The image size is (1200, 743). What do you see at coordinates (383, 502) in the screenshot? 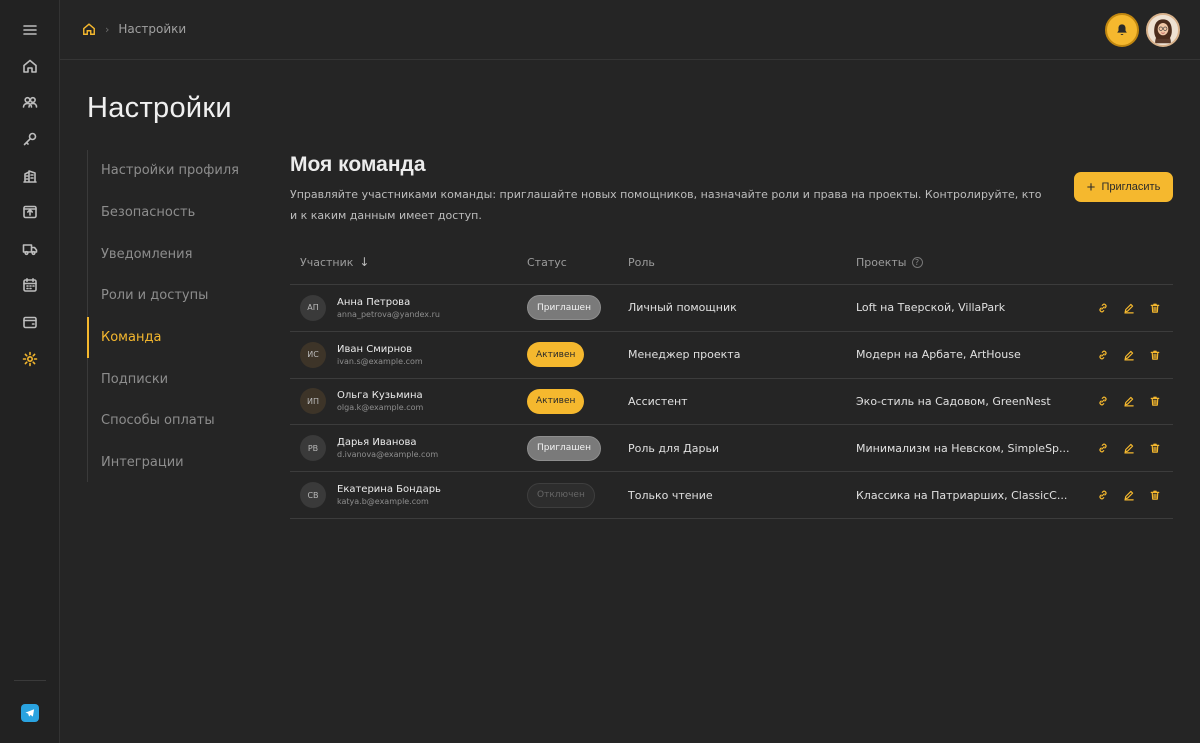
I see `member-email: katya.b@example.com` at bounding box center [383, 502].